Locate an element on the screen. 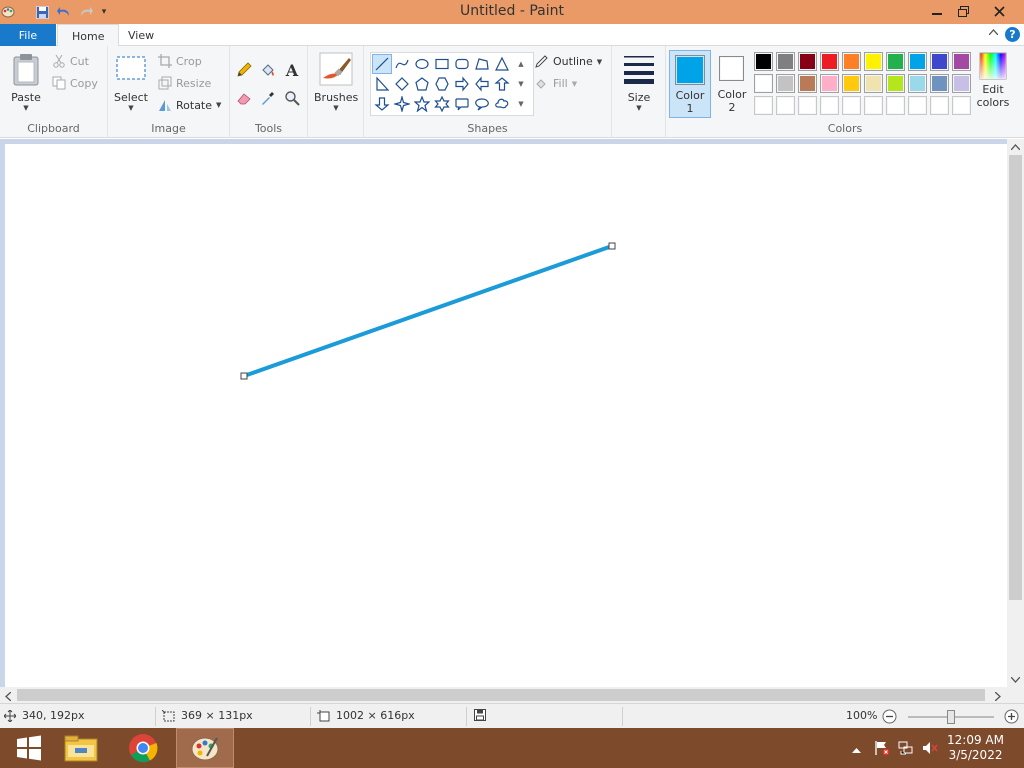 The image size is (1024, 768). select-button: Select ▼ is located at coordinates (131, 83).